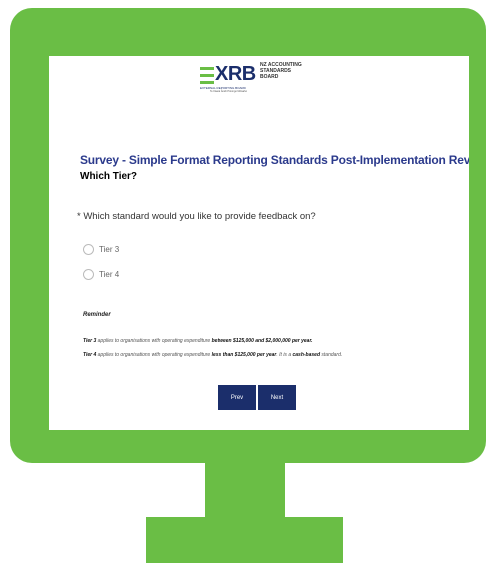 The height and width of the screenshot is (563, 493). I want to click on tier-4-label: Tier 4, so click(90, 355).